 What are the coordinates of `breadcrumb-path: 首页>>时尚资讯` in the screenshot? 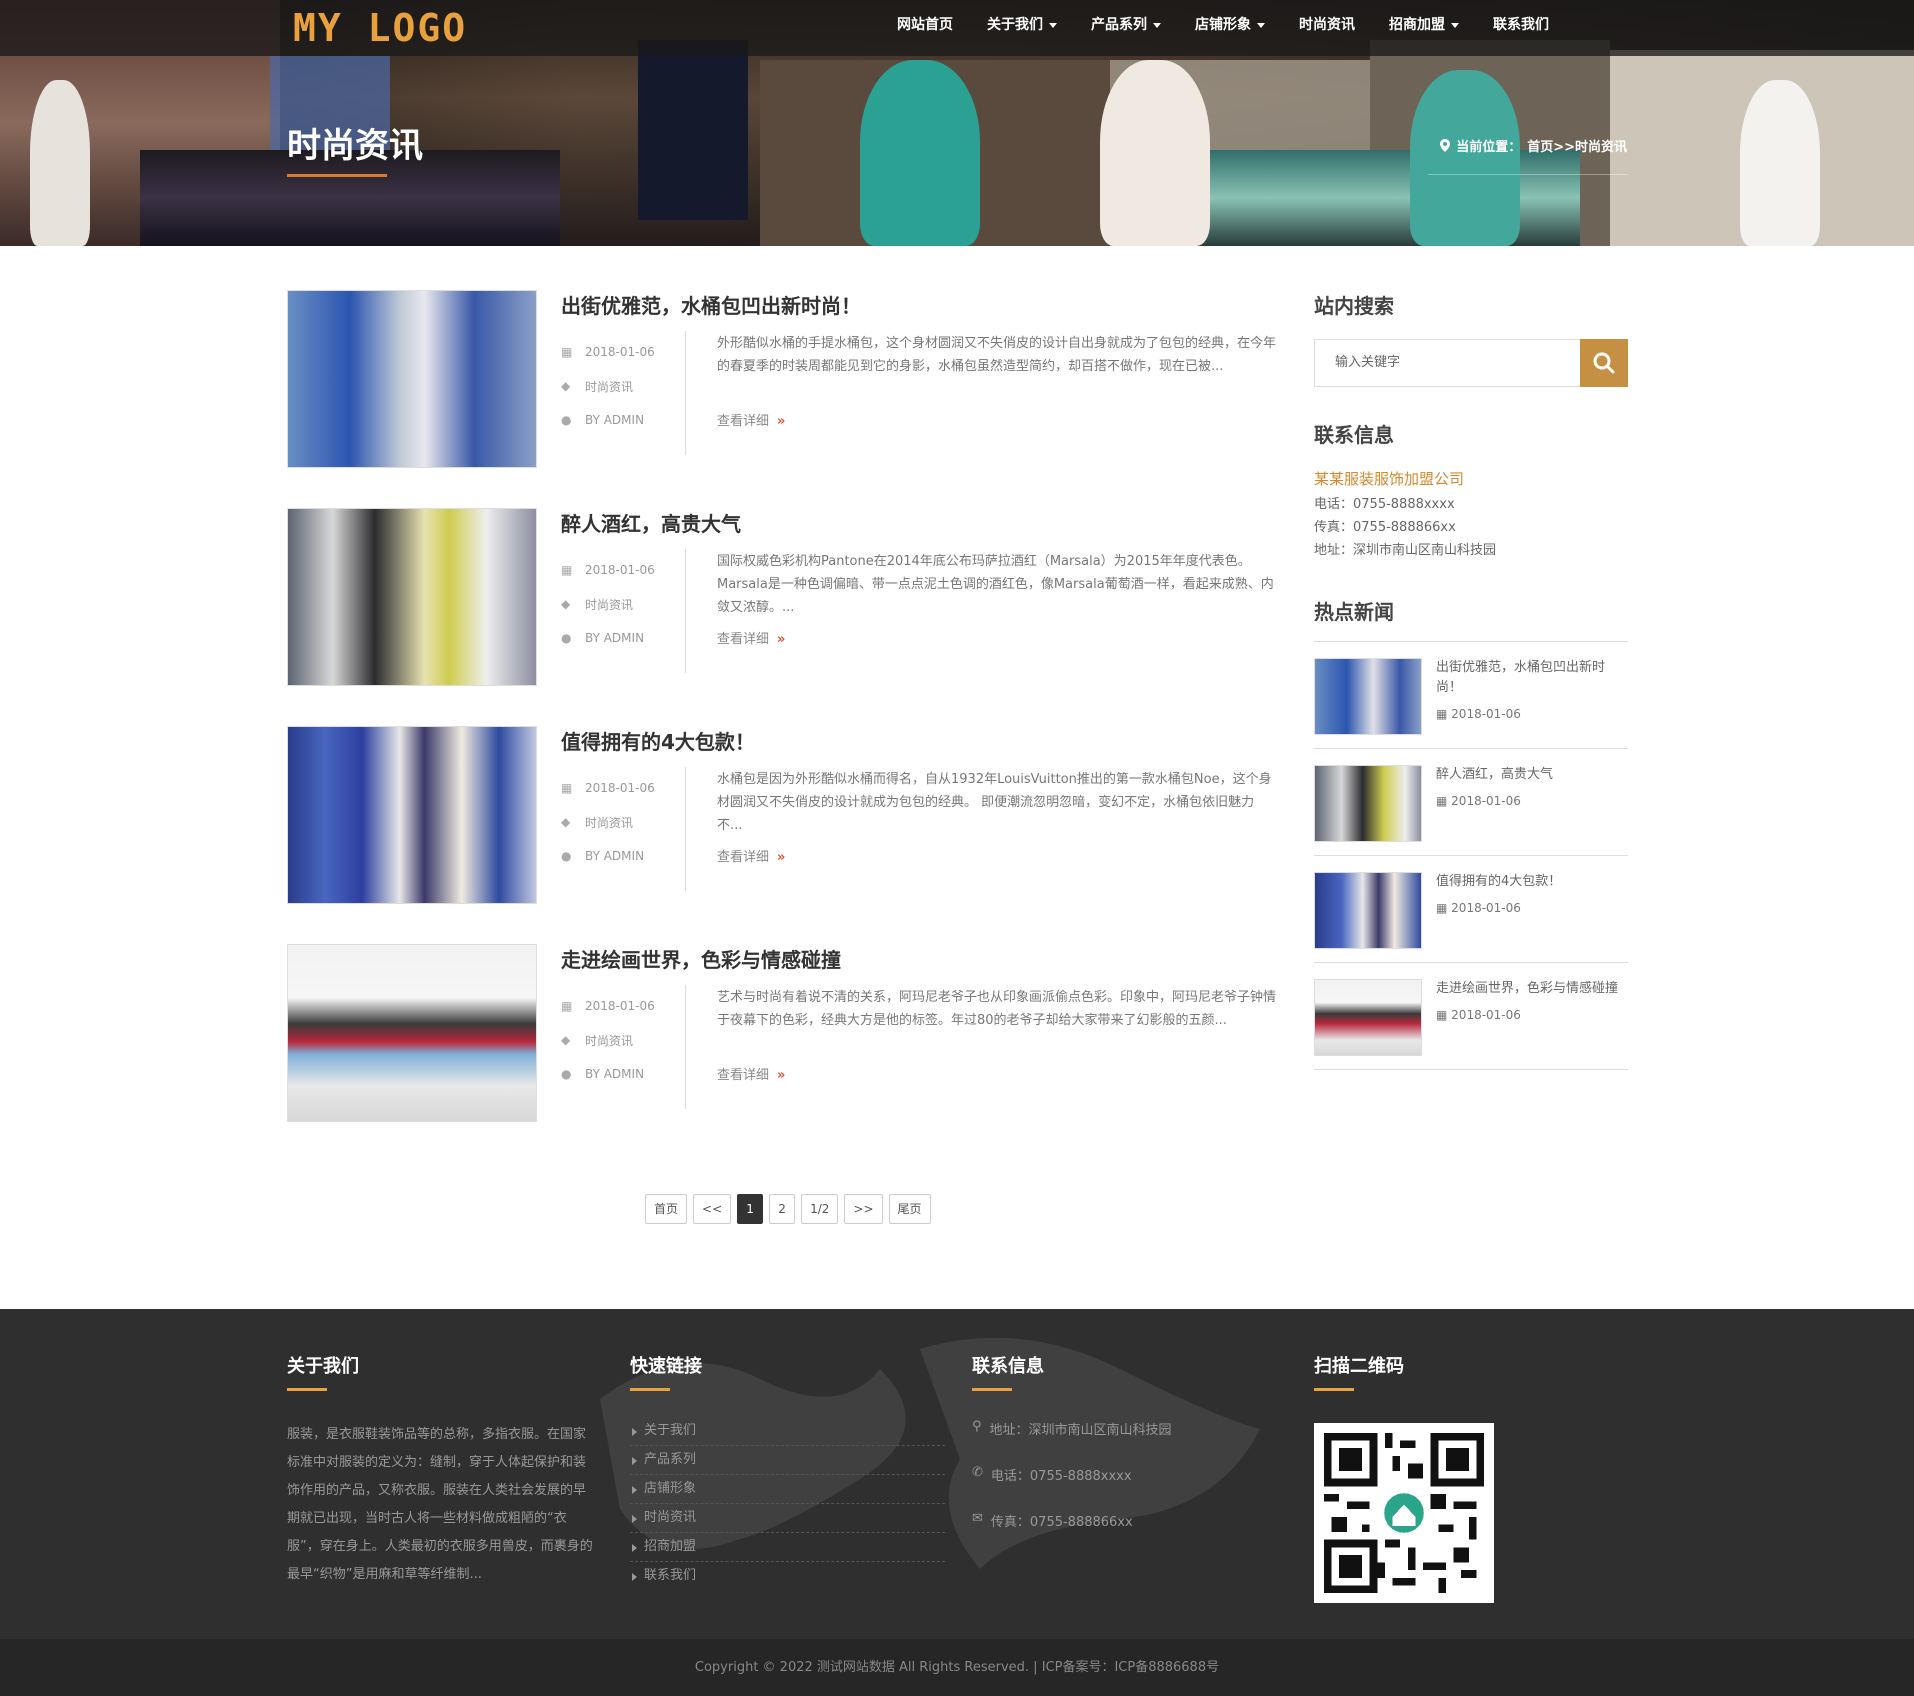 It's located at (1577, 145).